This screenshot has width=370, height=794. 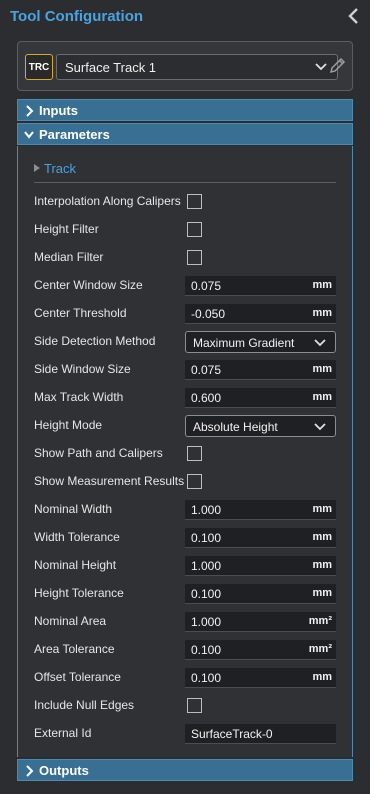 I want to click on triangle-right-icon, so click(x=37, y=168).